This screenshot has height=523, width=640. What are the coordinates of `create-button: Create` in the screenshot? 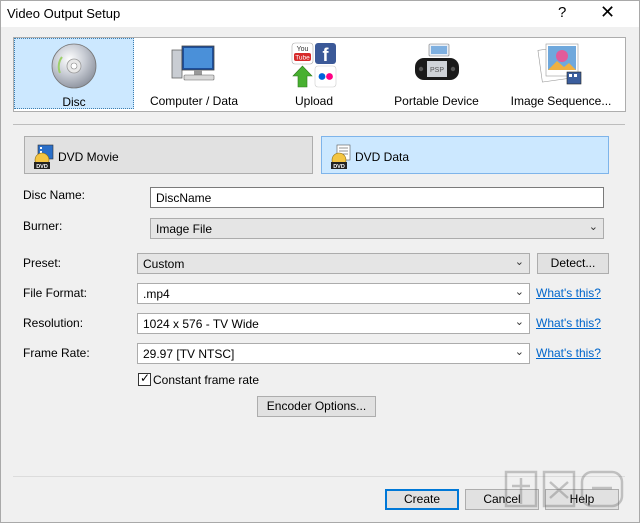 It's located at (422, 499).